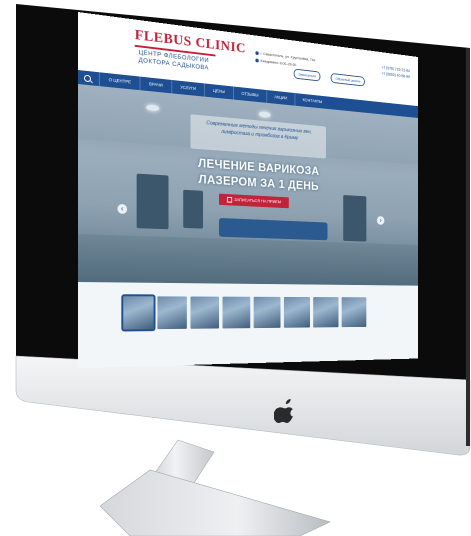 The width and height of the screenshot is (471, 536). Describe the element at coordinates (257, 174) in the screenshot. I see `hero-headline: ЛЕЧЕНИЕ ВАРИКОЗА ЛАЗЕРОМ ЗА 1 ДЕНЬ` at that location.